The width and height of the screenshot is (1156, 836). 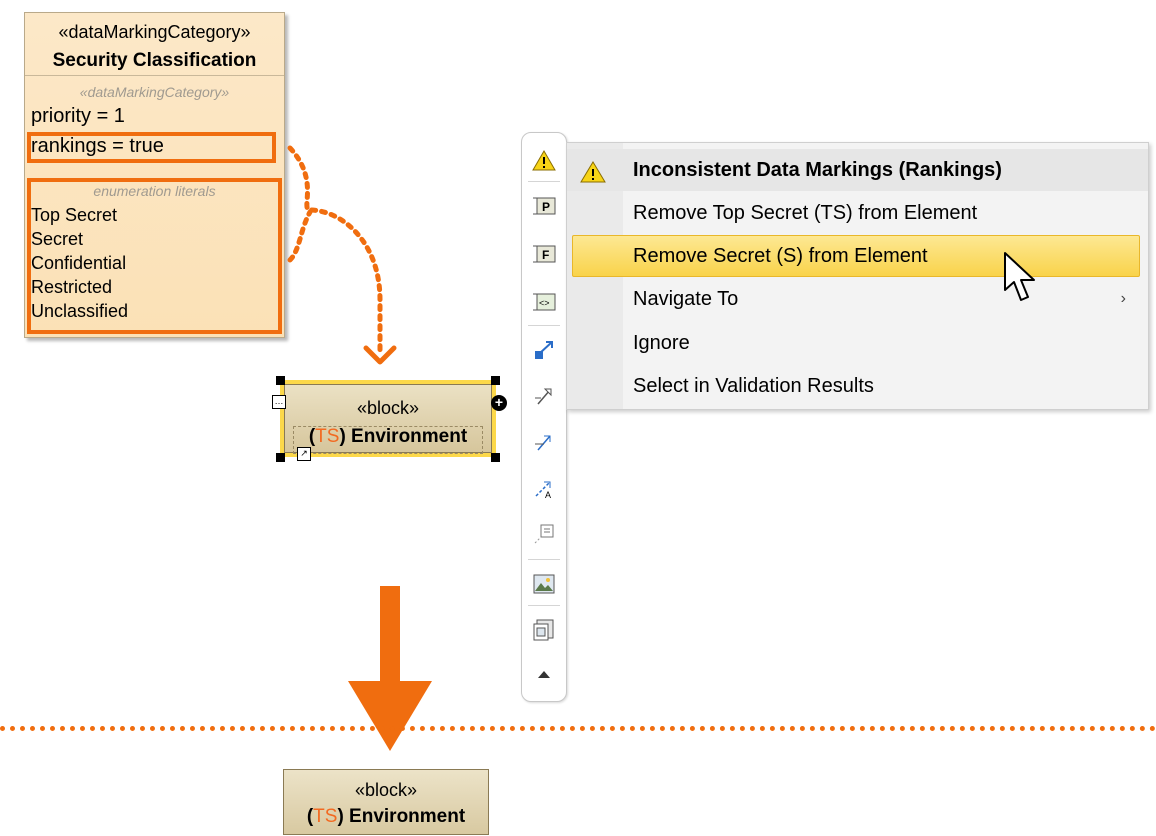 What do you see at coordinates (544, 160) in the screenshot?
I see `warning-icon` at bounding box center [544, 160].